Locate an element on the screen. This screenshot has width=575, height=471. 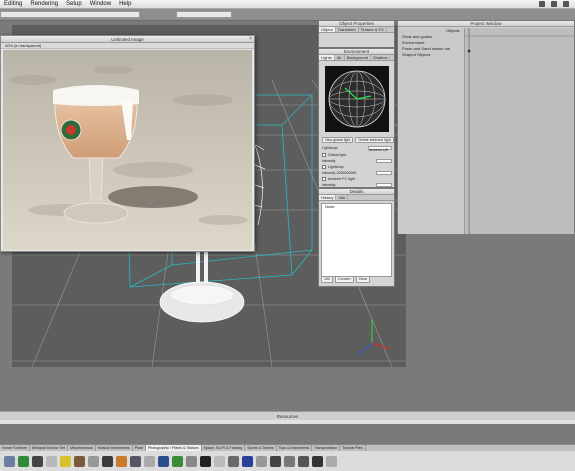
convert-button: Convert is located at coordinates (344, 279).